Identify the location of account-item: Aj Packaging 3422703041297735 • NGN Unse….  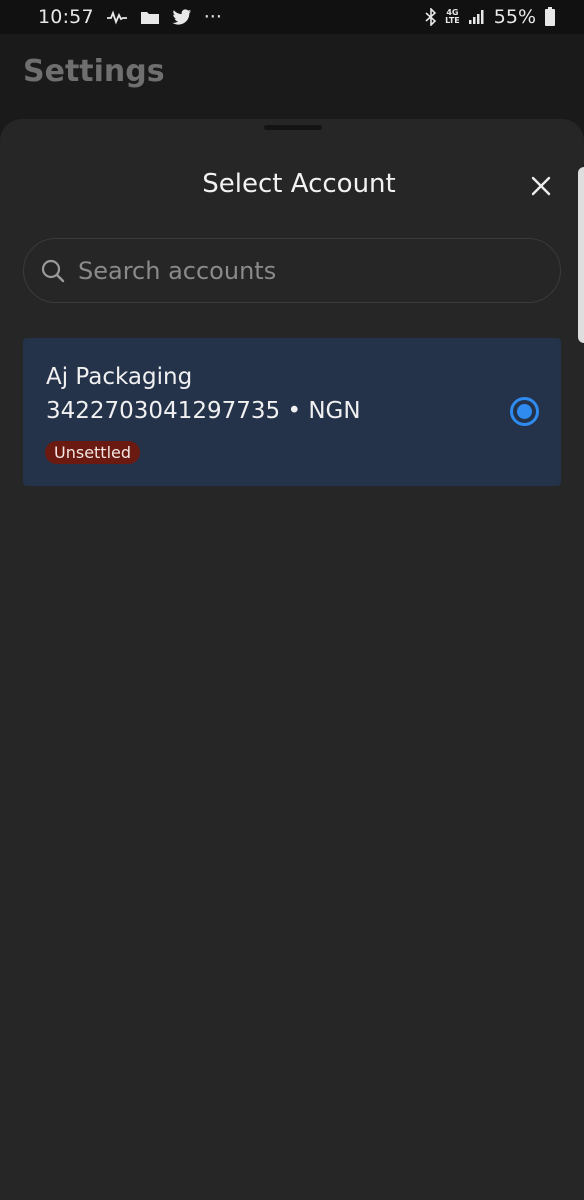
(292, 412).